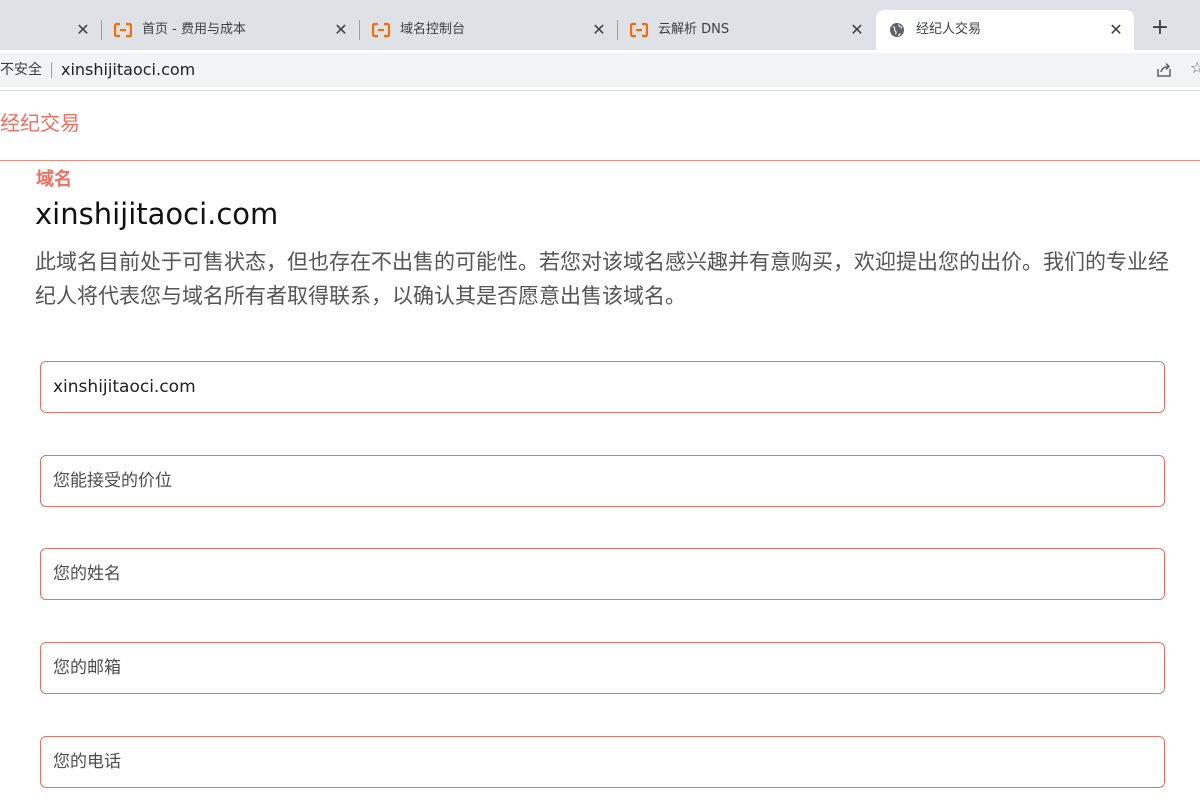 This screenshot has height=808, width=1200. Describe the element at coordinates (54, 179) in the screenshot. I see `section-label: 域名` at that location.